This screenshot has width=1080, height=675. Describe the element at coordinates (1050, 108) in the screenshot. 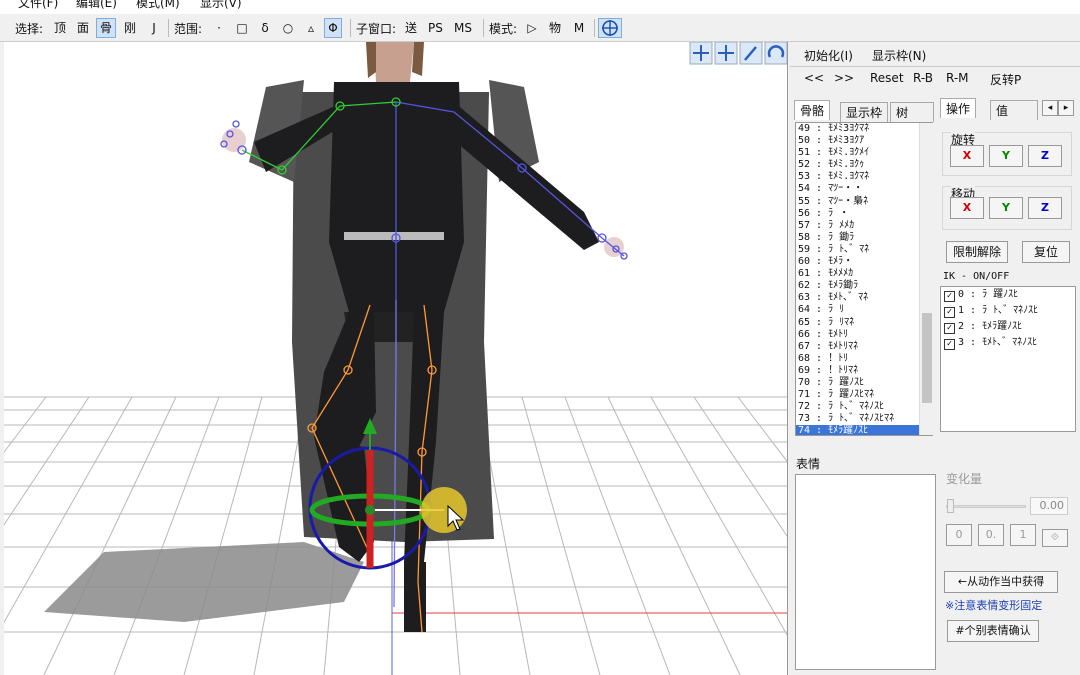

I see `tab-scroll-left-icon: ◂` at that location.